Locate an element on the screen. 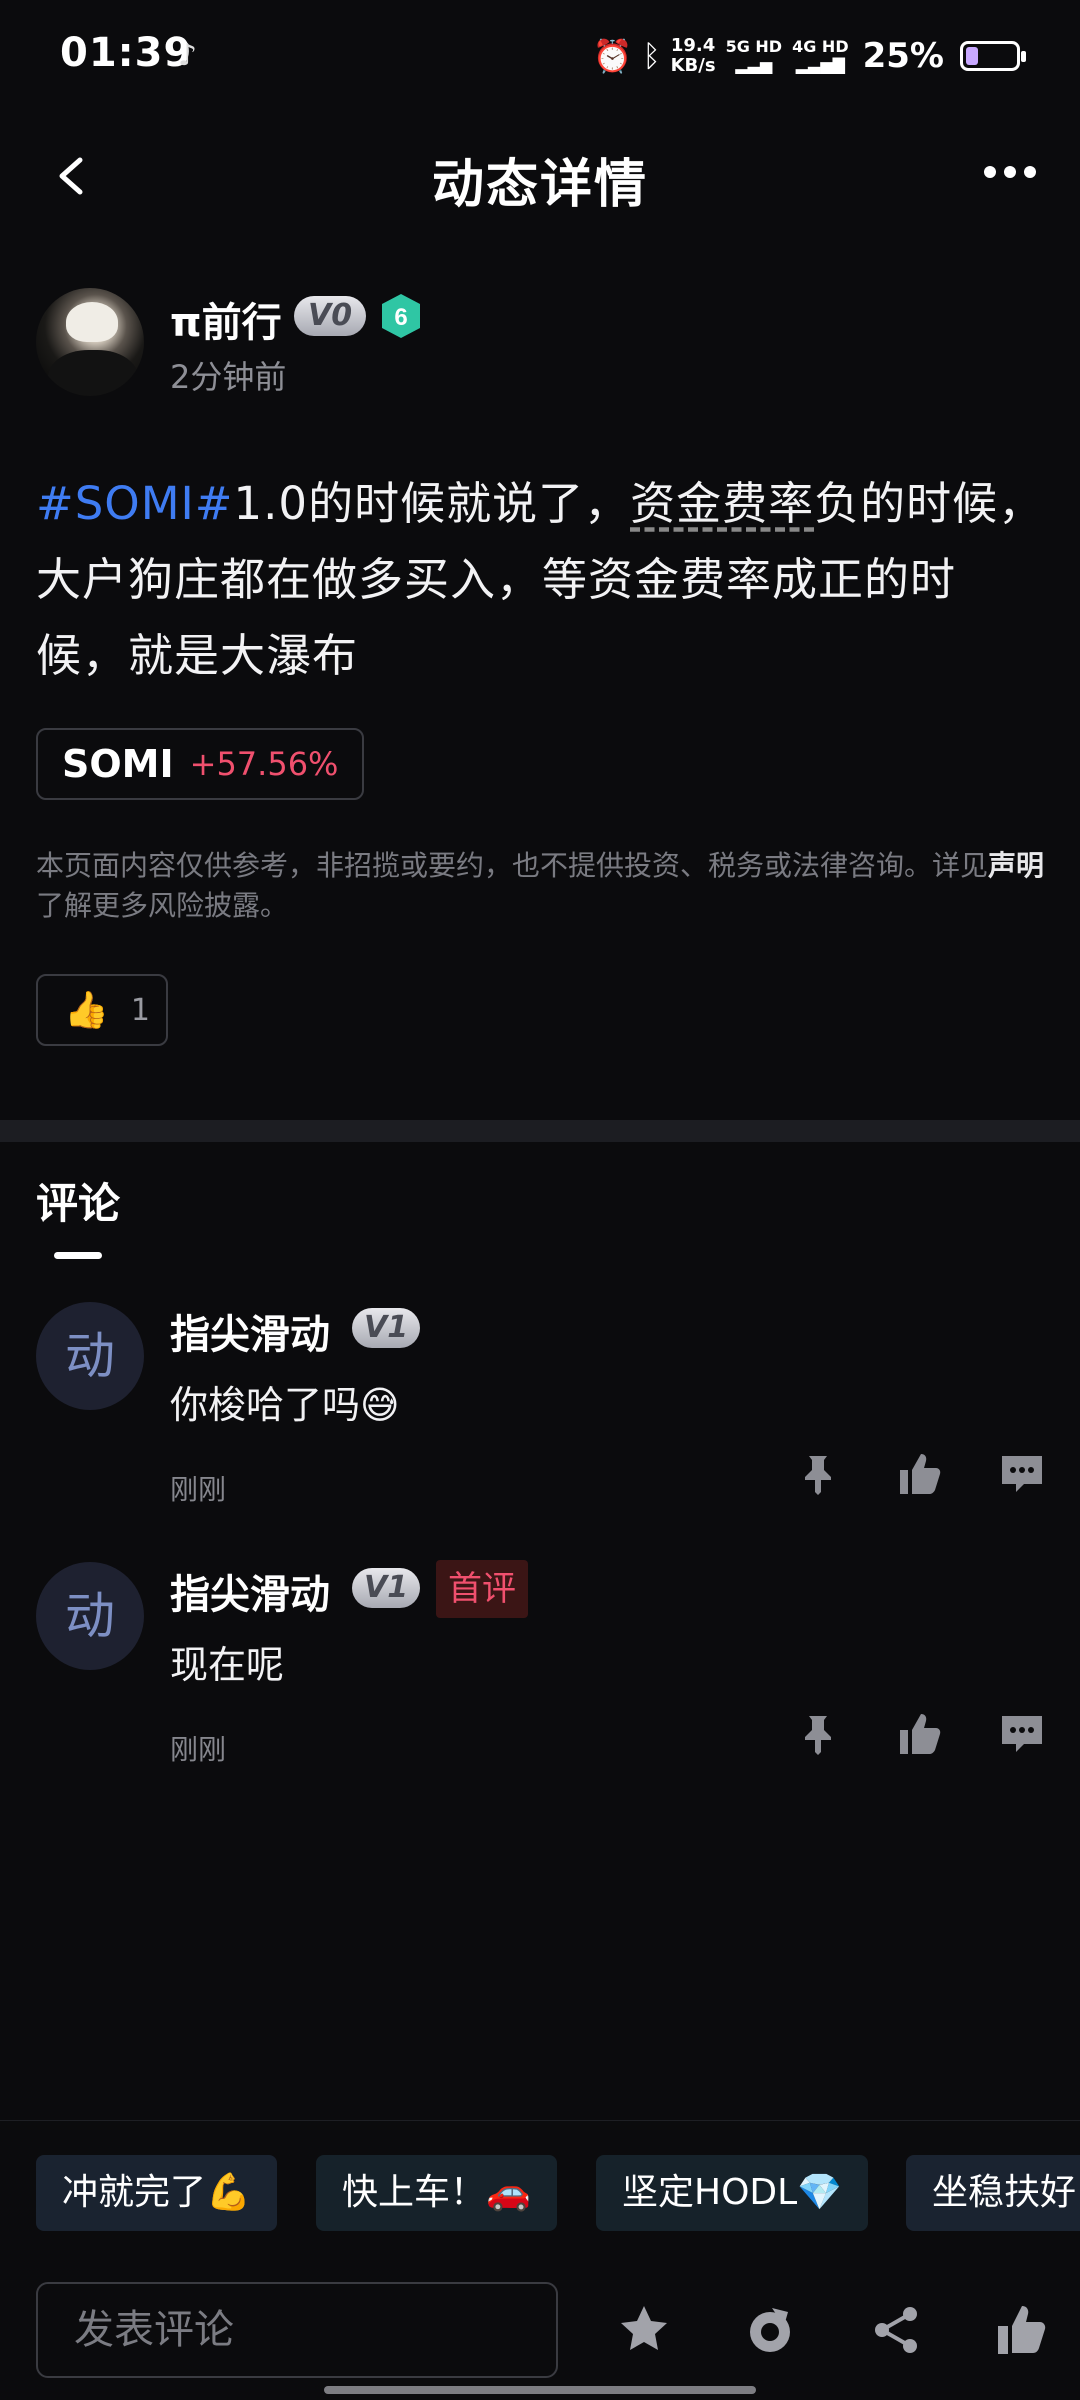 The width and height of the screenshot is (1080, 2400). tab-indicator is located at coordinates (78, 1255).